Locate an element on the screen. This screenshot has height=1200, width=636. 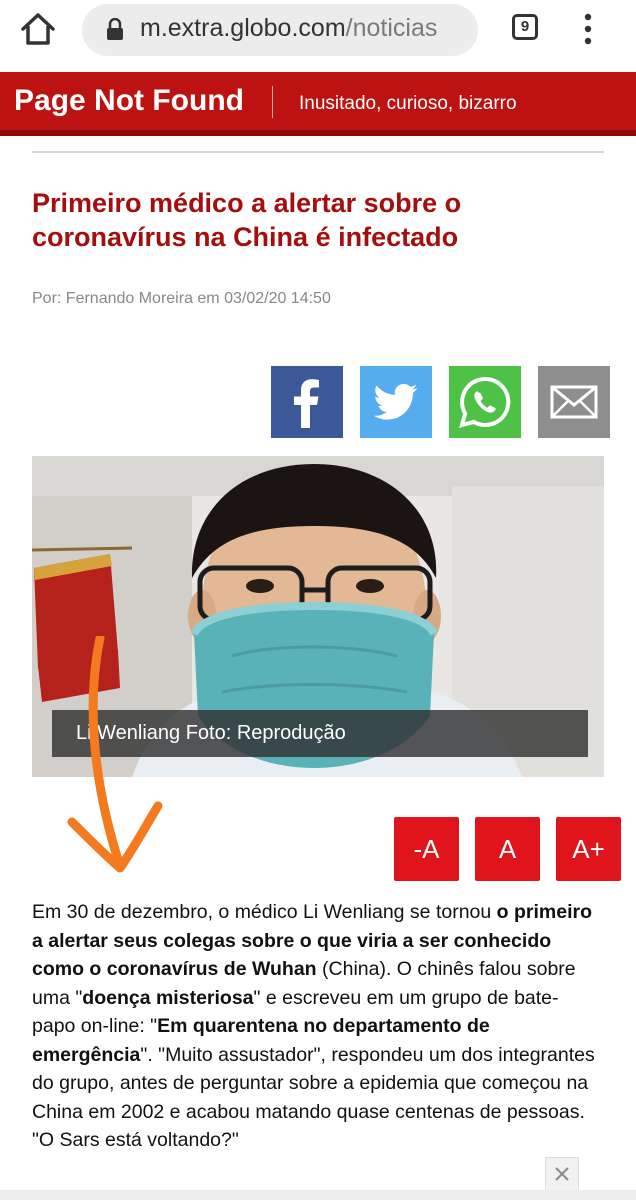
font-increase-button: A+ is located at coordinates (588, 849).